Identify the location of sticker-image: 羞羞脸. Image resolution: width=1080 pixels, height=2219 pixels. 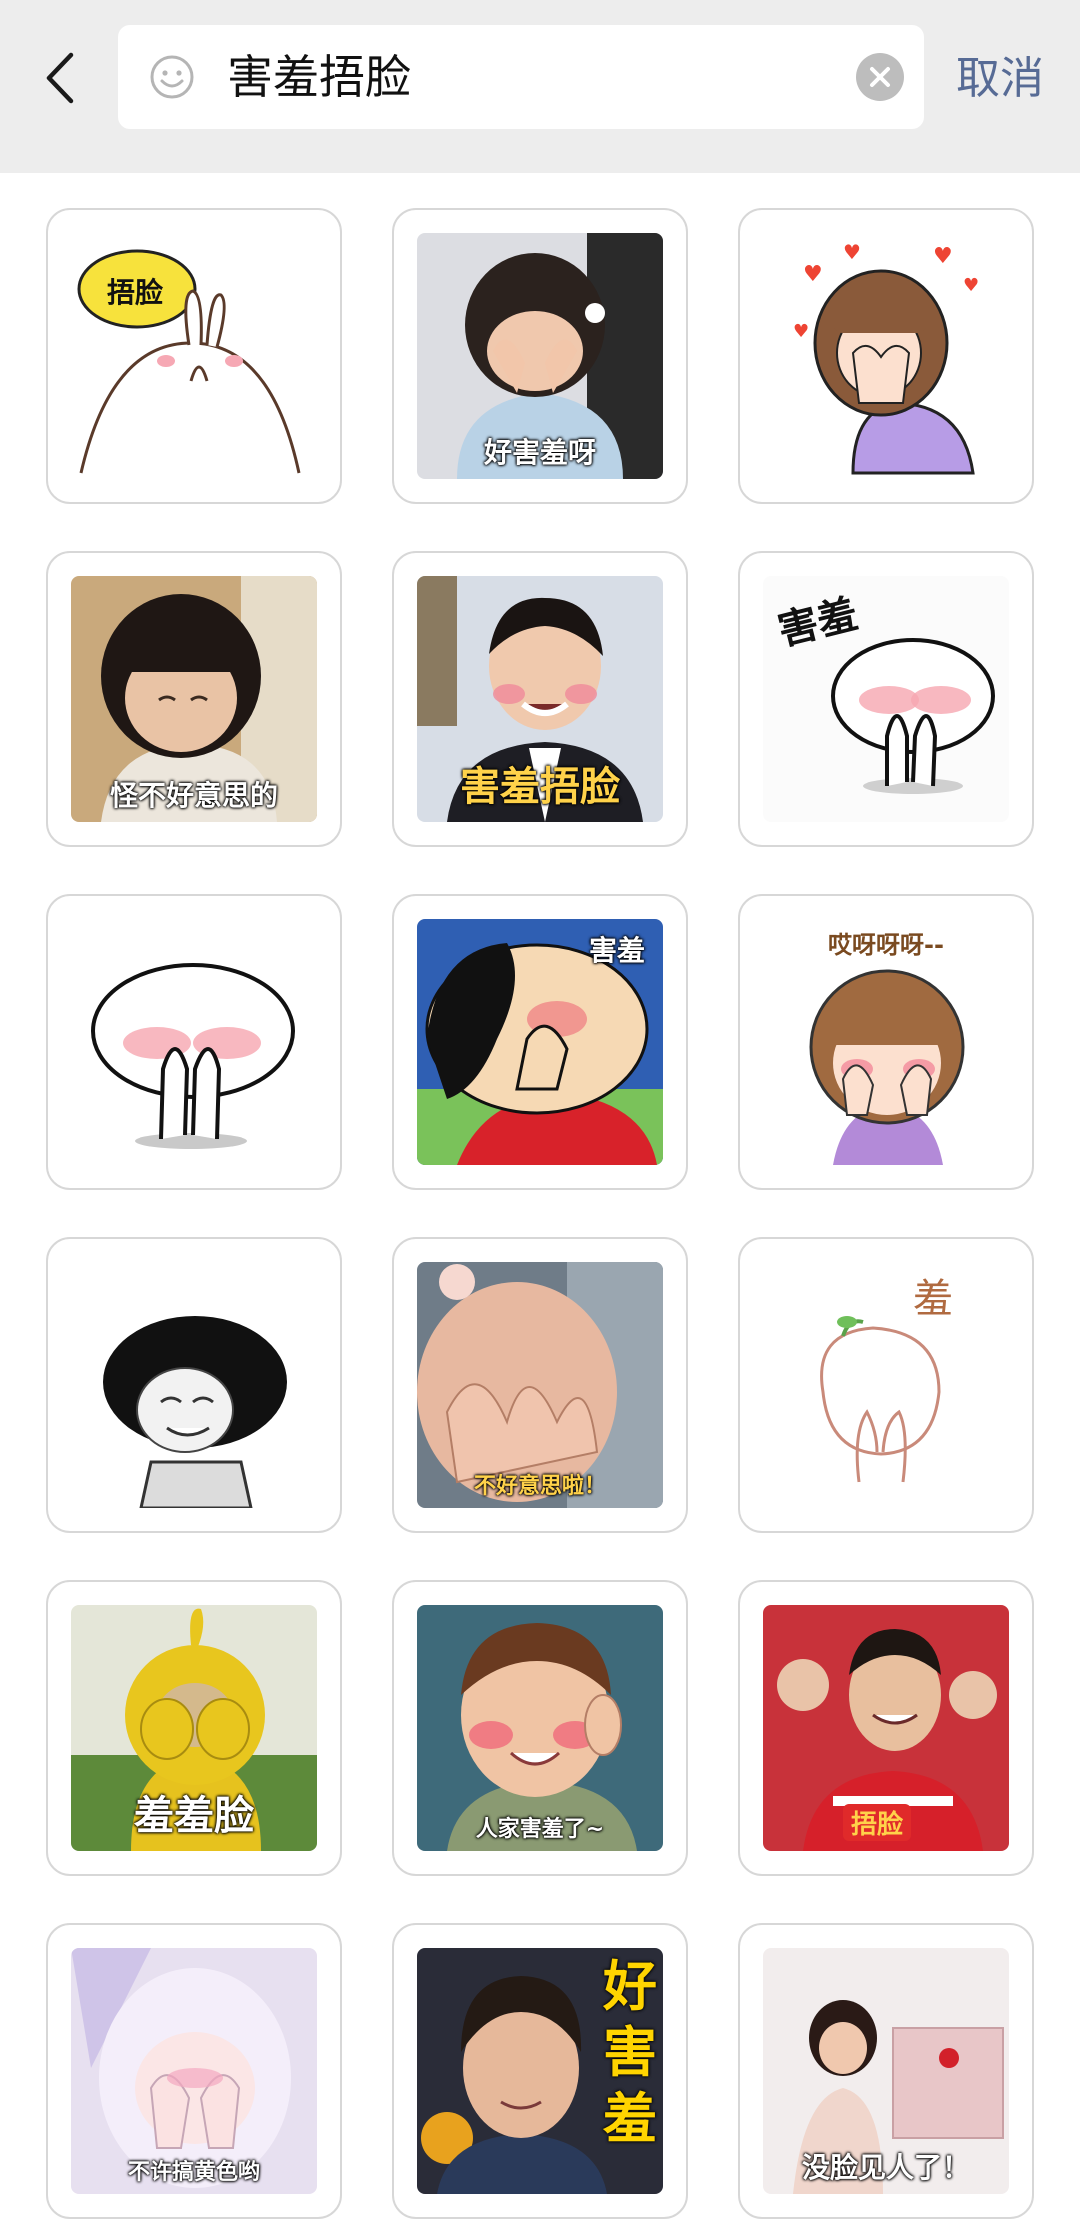
(194, 1728).